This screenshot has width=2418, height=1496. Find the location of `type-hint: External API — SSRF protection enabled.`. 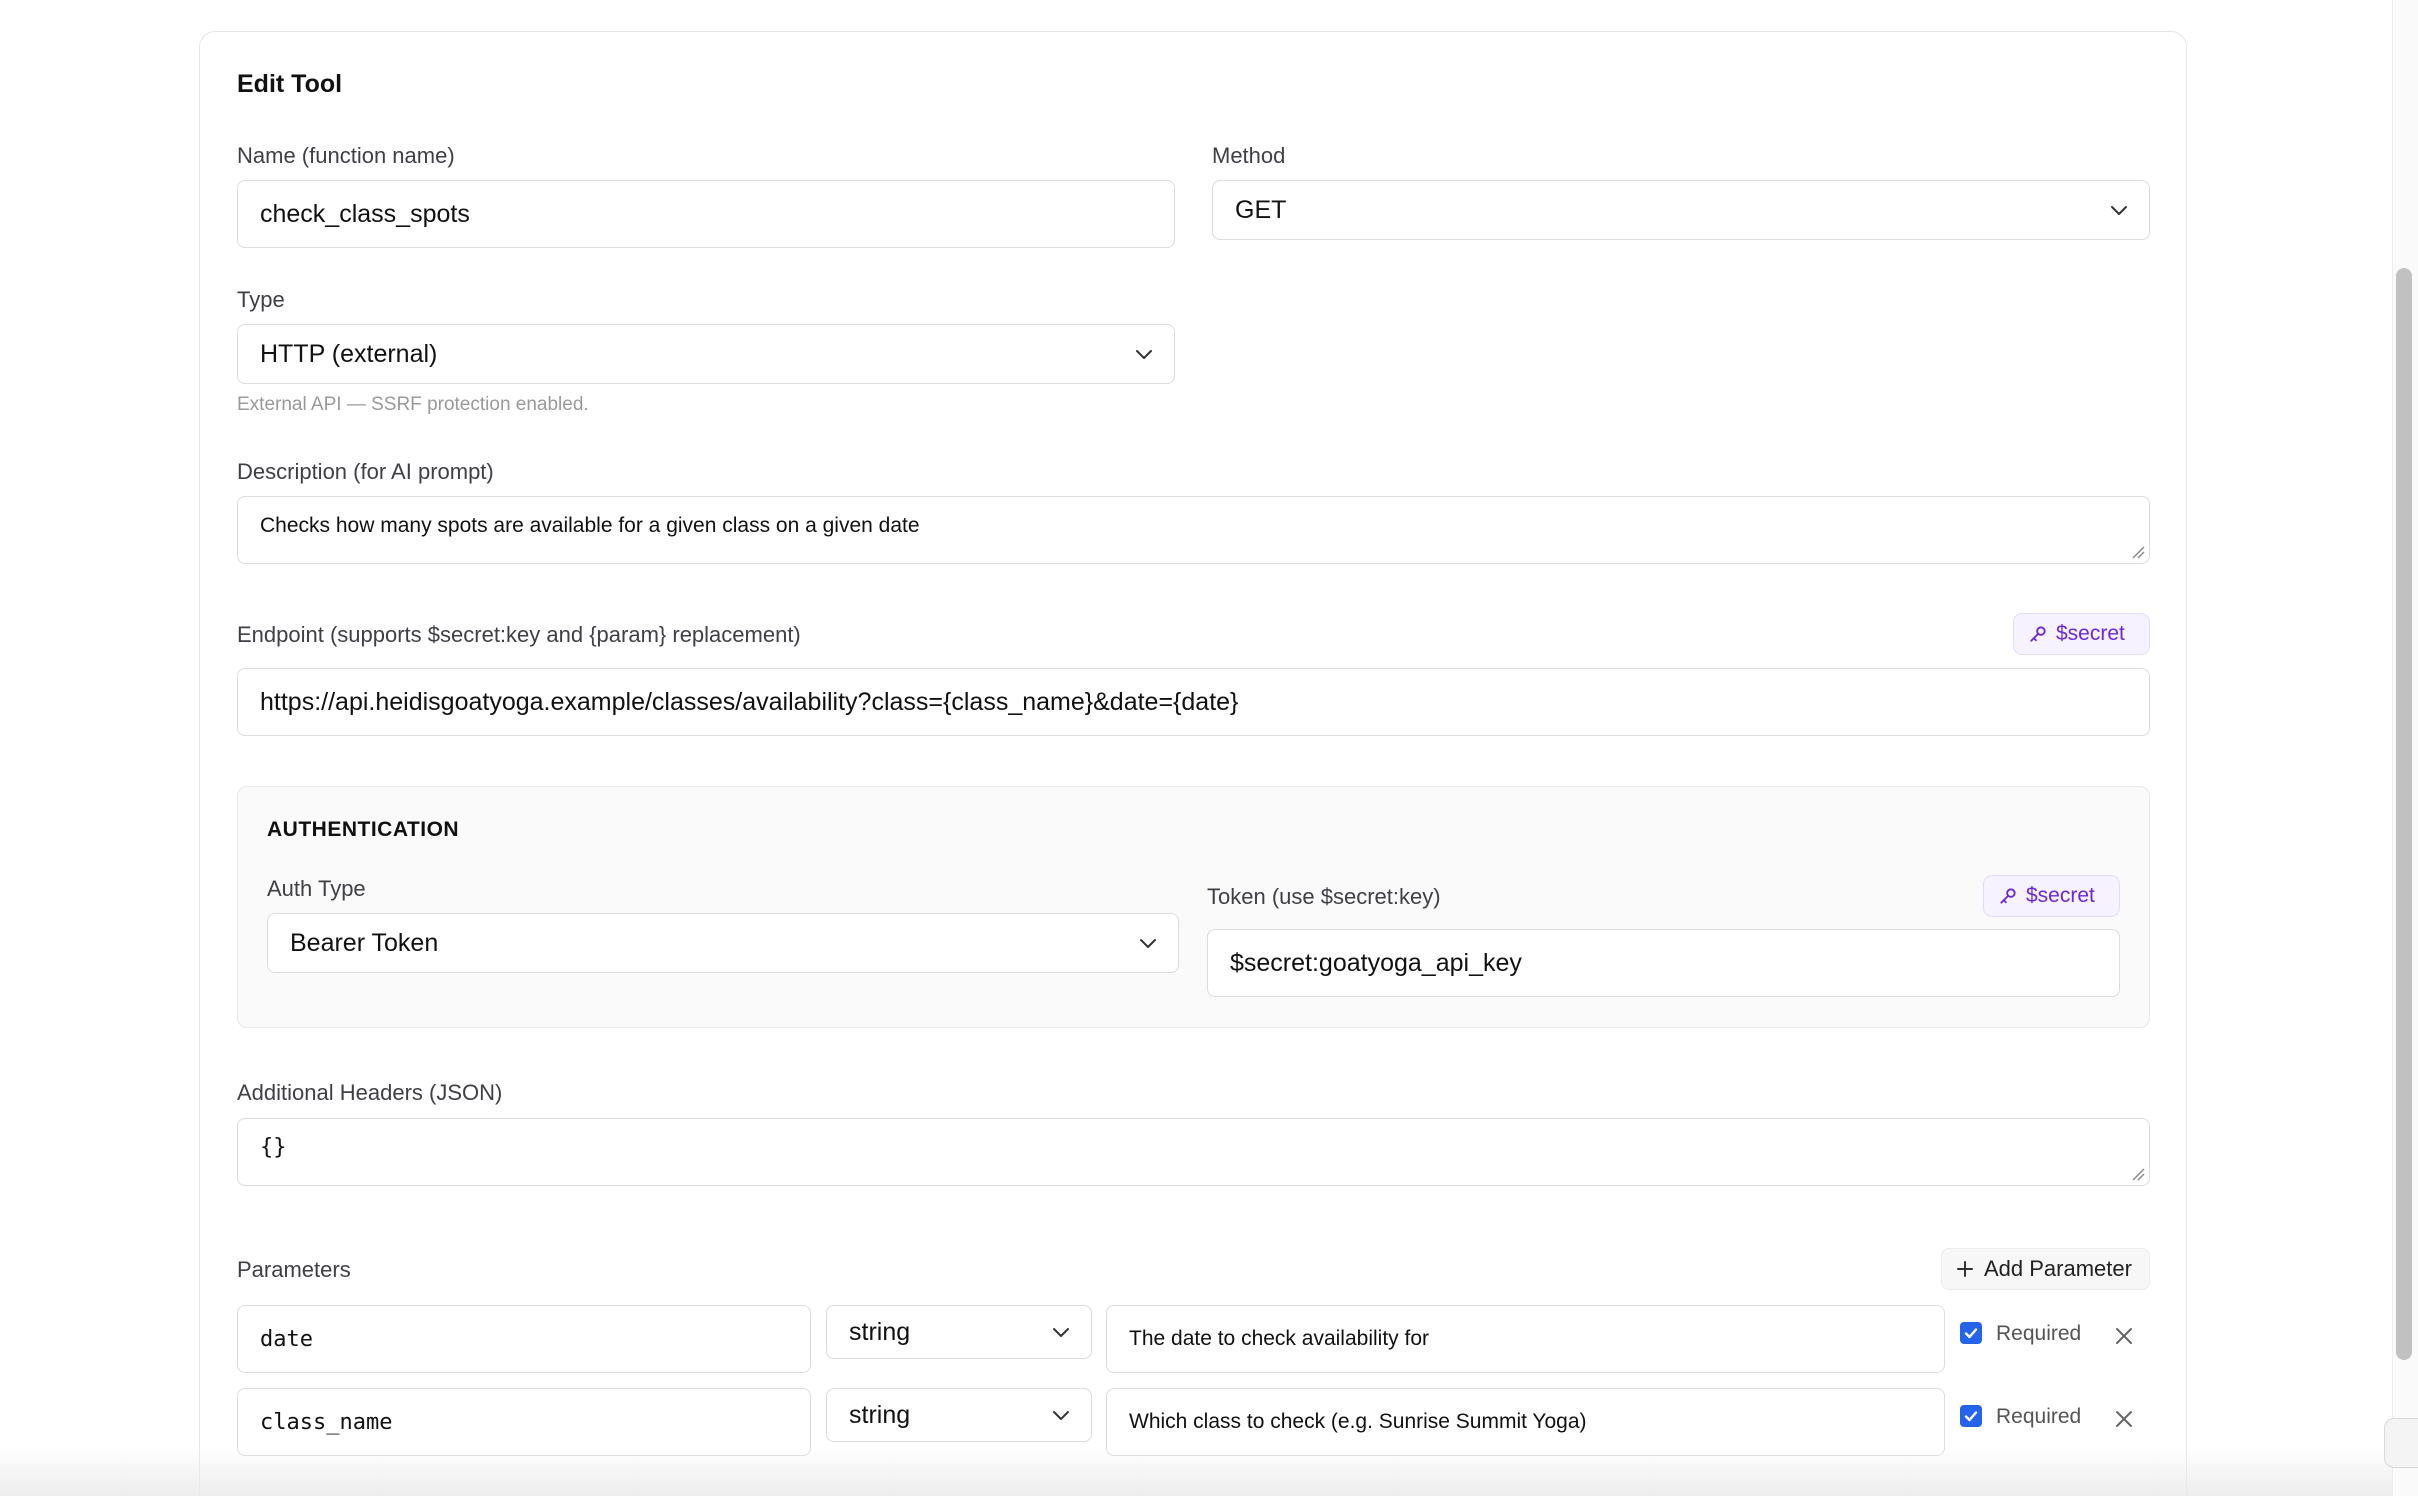

type-hint: External API — SSRF protection enabled. is located at coordinates (413, 404).